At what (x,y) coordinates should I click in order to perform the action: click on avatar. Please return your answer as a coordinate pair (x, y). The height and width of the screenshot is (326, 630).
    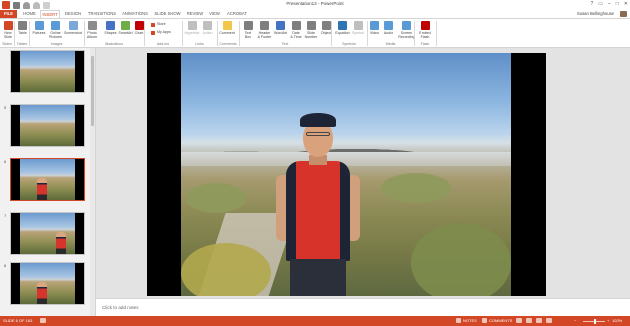
    Looking at the image, I should click on (623, 14).